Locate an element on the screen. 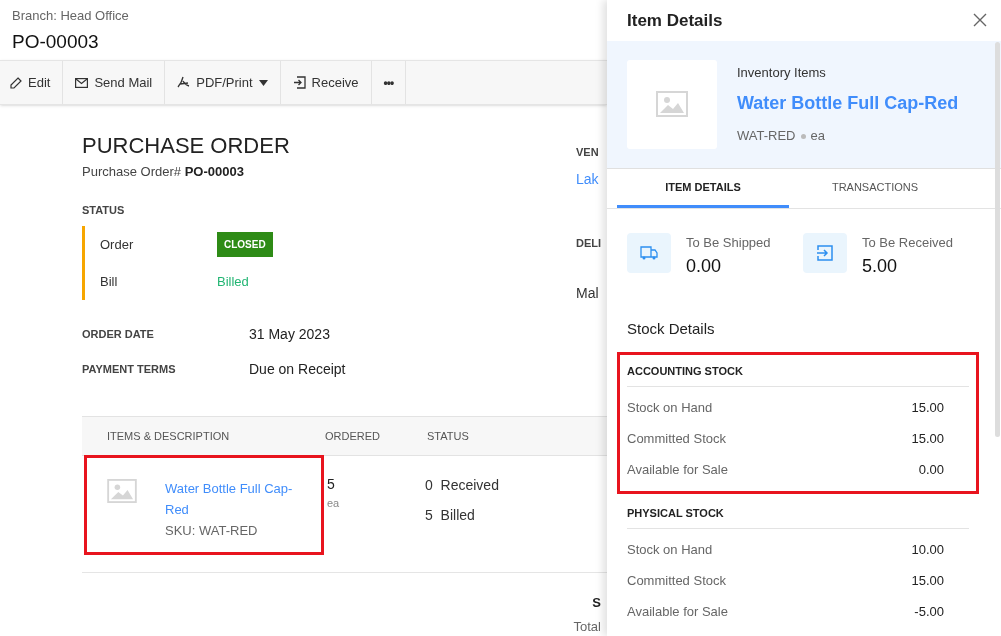 This screenshot has width=1001, height=636. field-label: ORDER DATE is located at coordinates (118, 335).